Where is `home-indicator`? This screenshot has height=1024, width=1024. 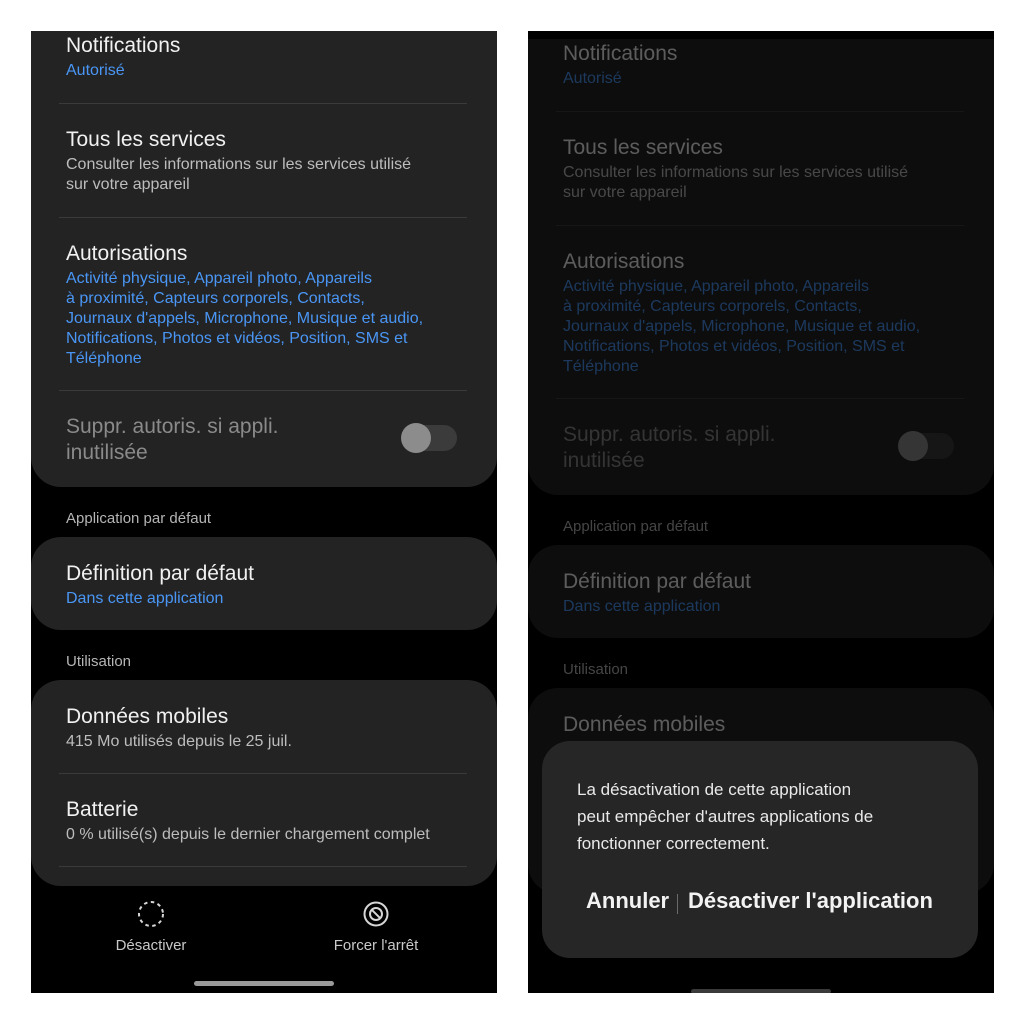
home-indicator is located at coordinates (264, 983).